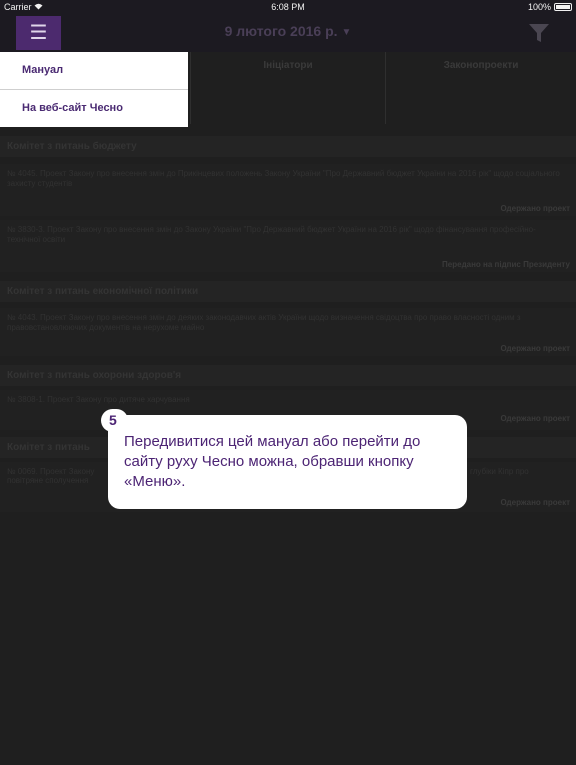 The image size is (576, 765). What do you see at coordinates (94, 70) in the screenshot?
I see `menu-item-manual: Мануал` at bounding box center [94, 70].